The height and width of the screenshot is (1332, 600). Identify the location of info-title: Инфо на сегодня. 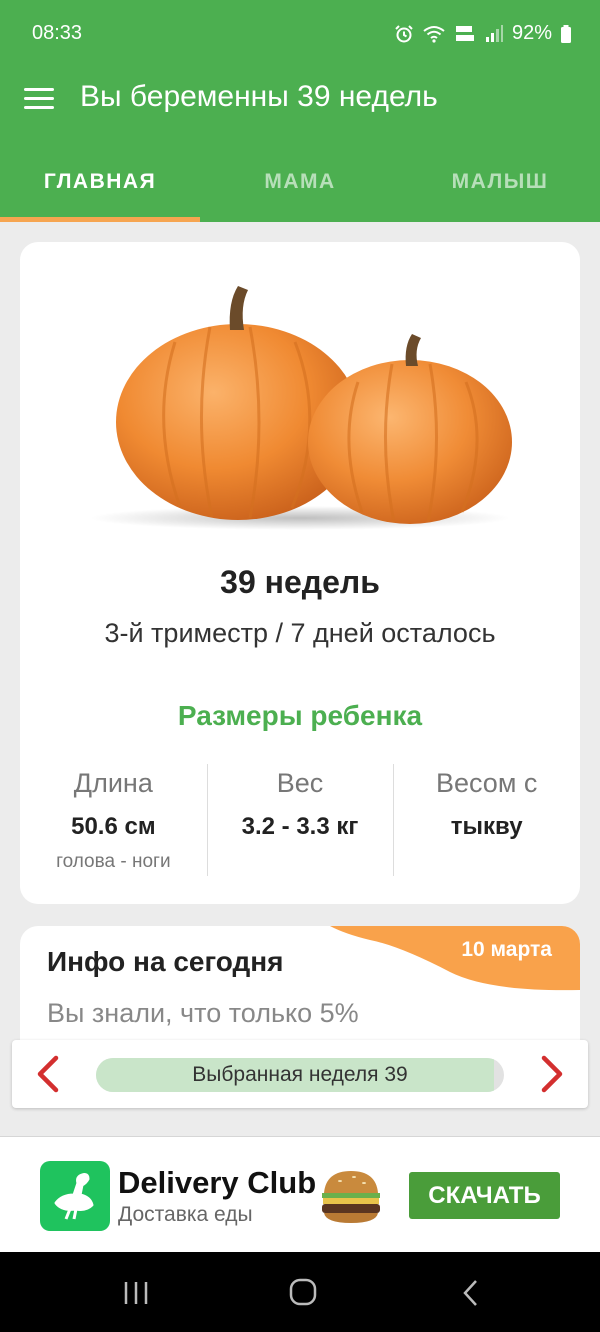
(165, 961).